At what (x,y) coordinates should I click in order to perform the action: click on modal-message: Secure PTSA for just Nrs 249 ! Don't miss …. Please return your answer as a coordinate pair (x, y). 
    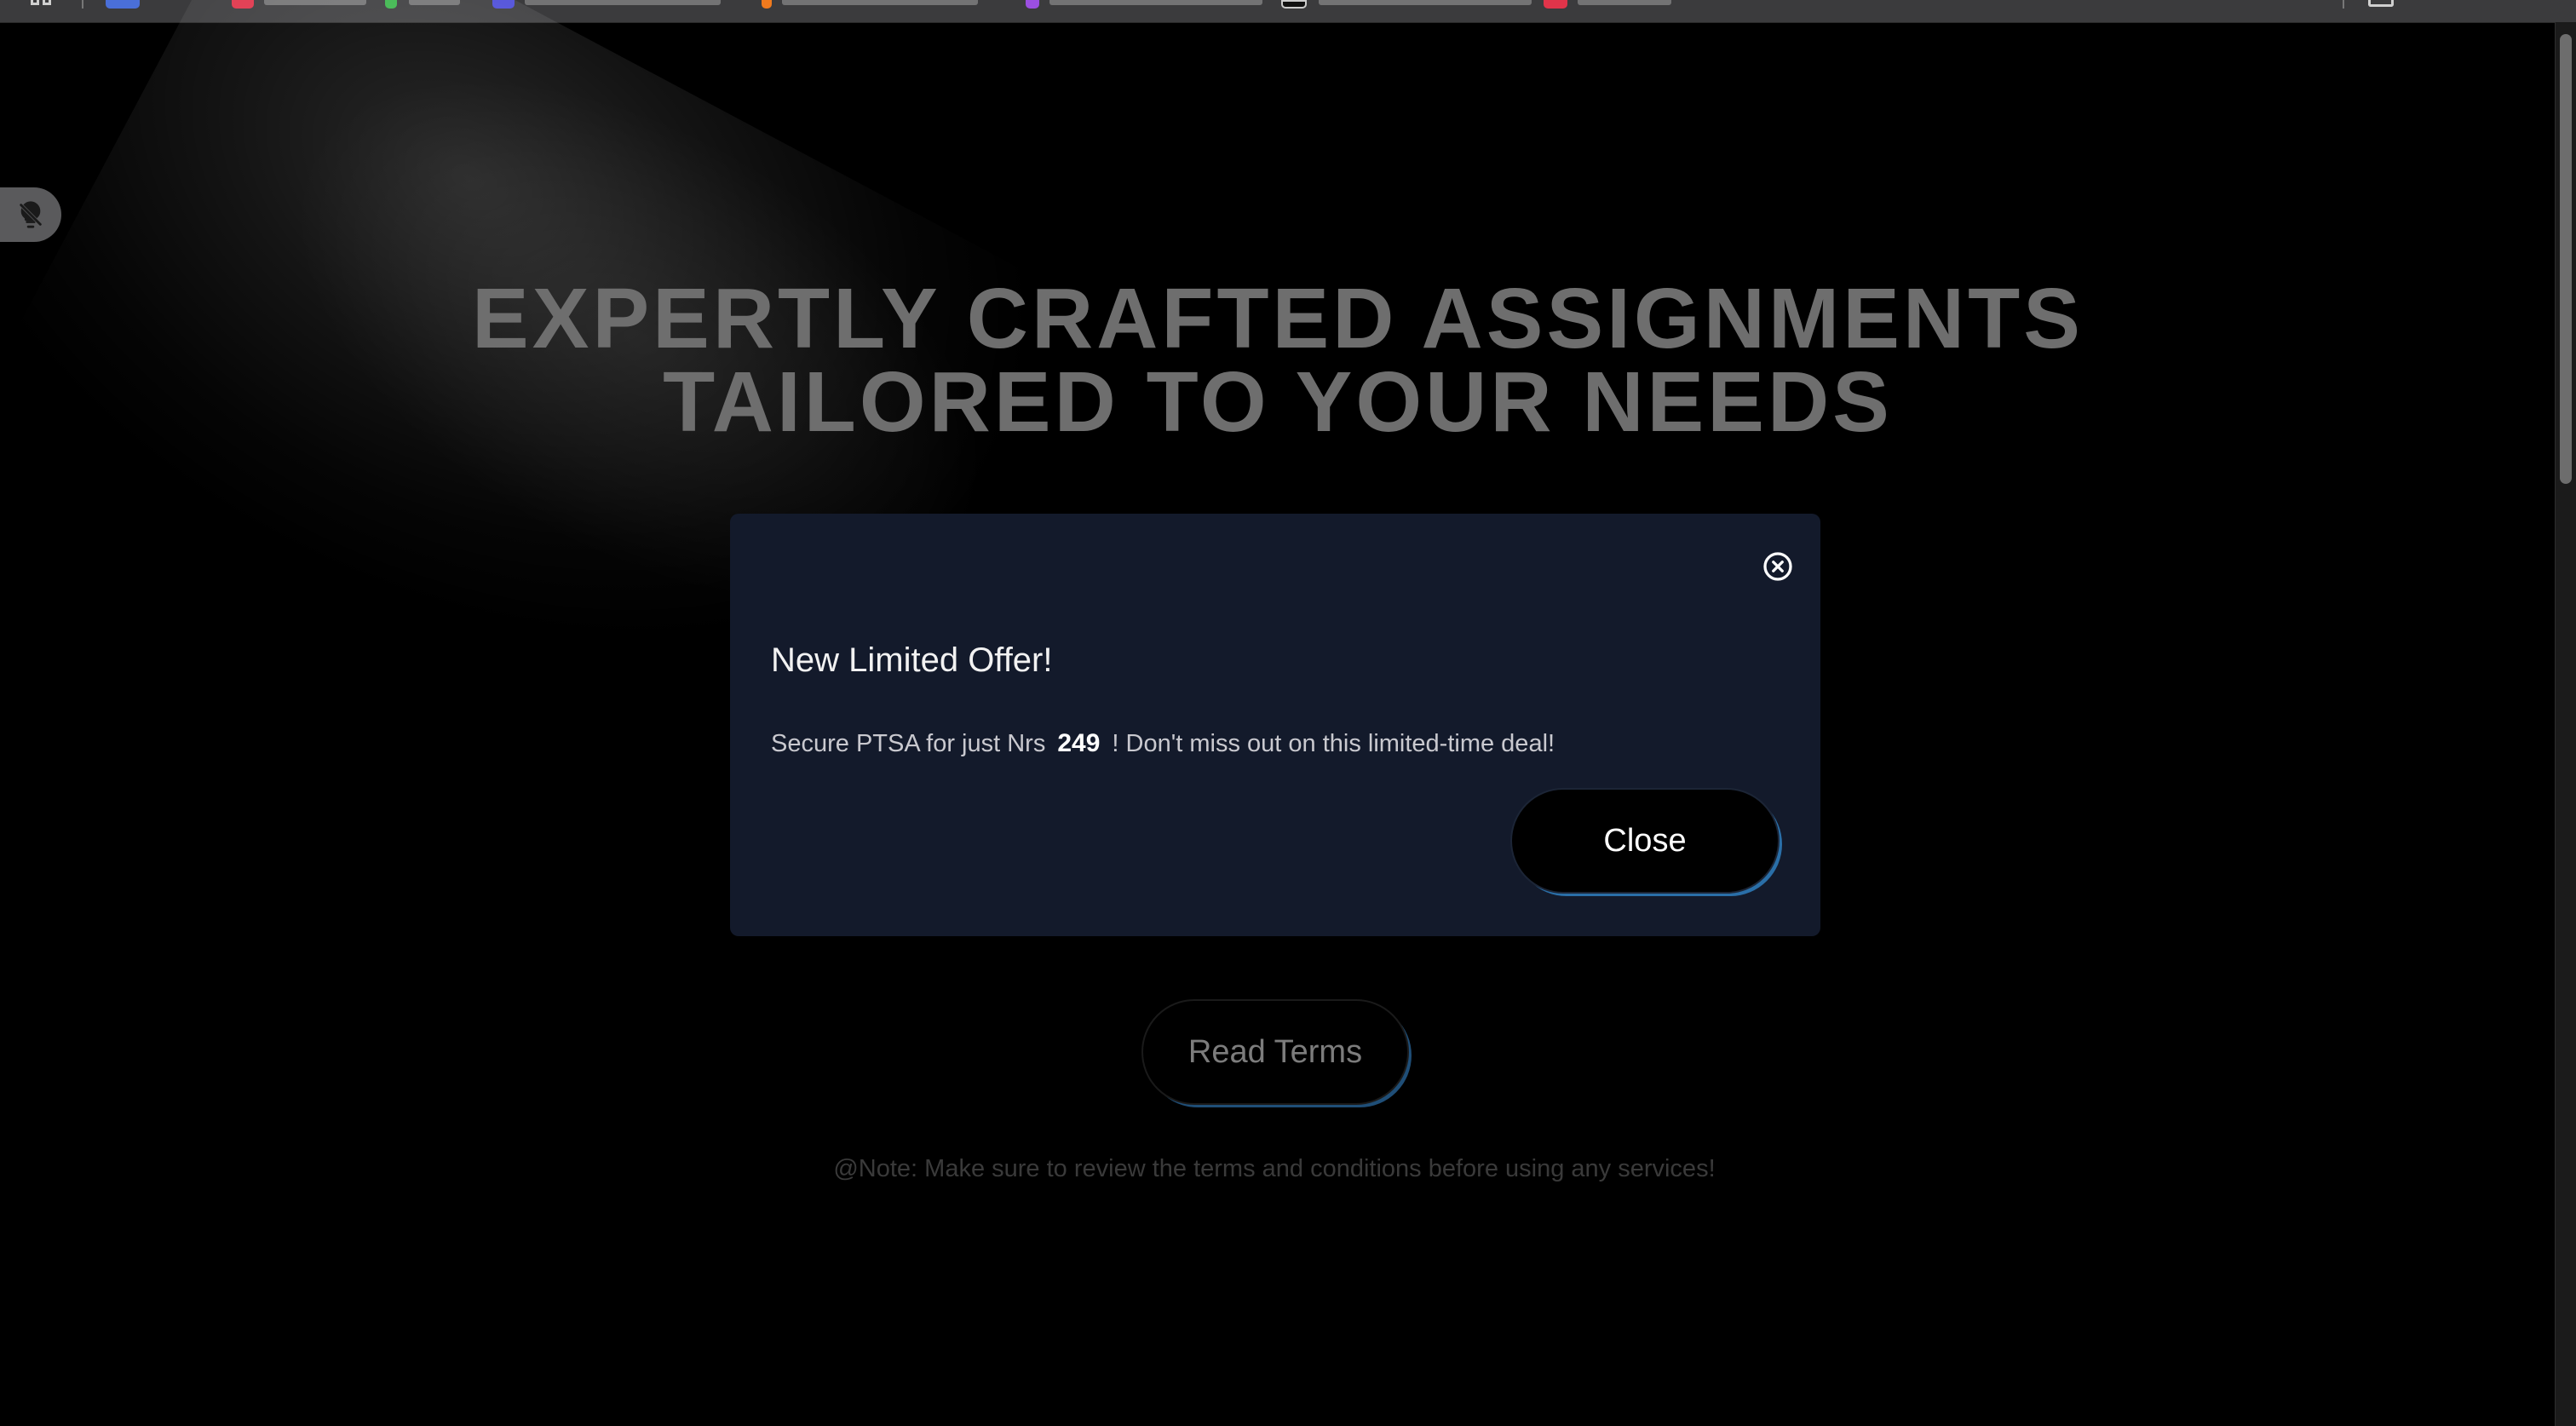
    Looking at the image, I should click on (1163, 744).